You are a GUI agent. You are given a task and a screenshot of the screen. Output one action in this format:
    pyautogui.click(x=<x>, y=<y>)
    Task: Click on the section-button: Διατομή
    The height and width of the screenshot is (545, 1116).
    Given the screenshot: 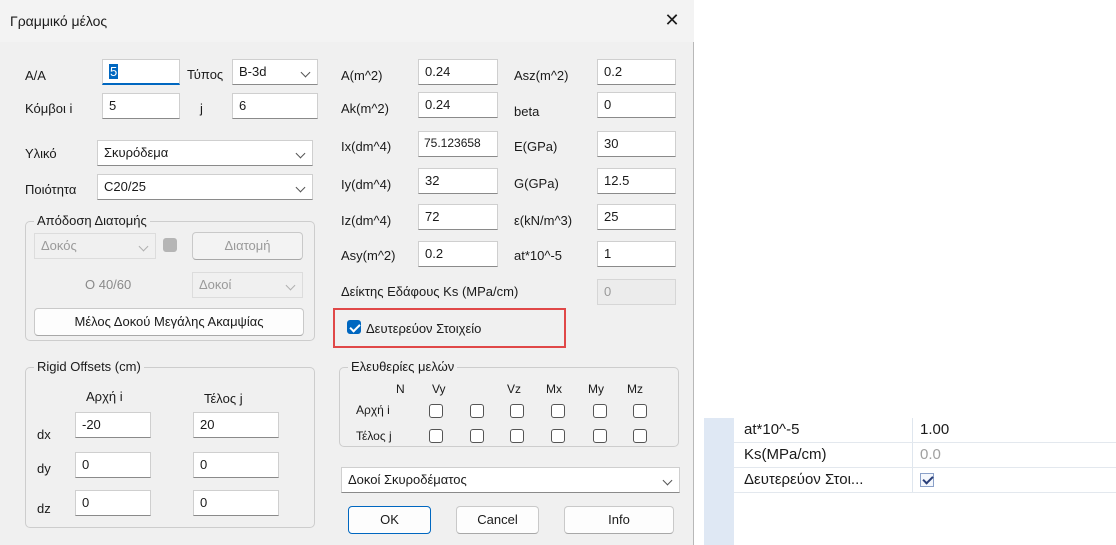 What is the action you would take?
    pyautogui.click(x=247, y=246)
    